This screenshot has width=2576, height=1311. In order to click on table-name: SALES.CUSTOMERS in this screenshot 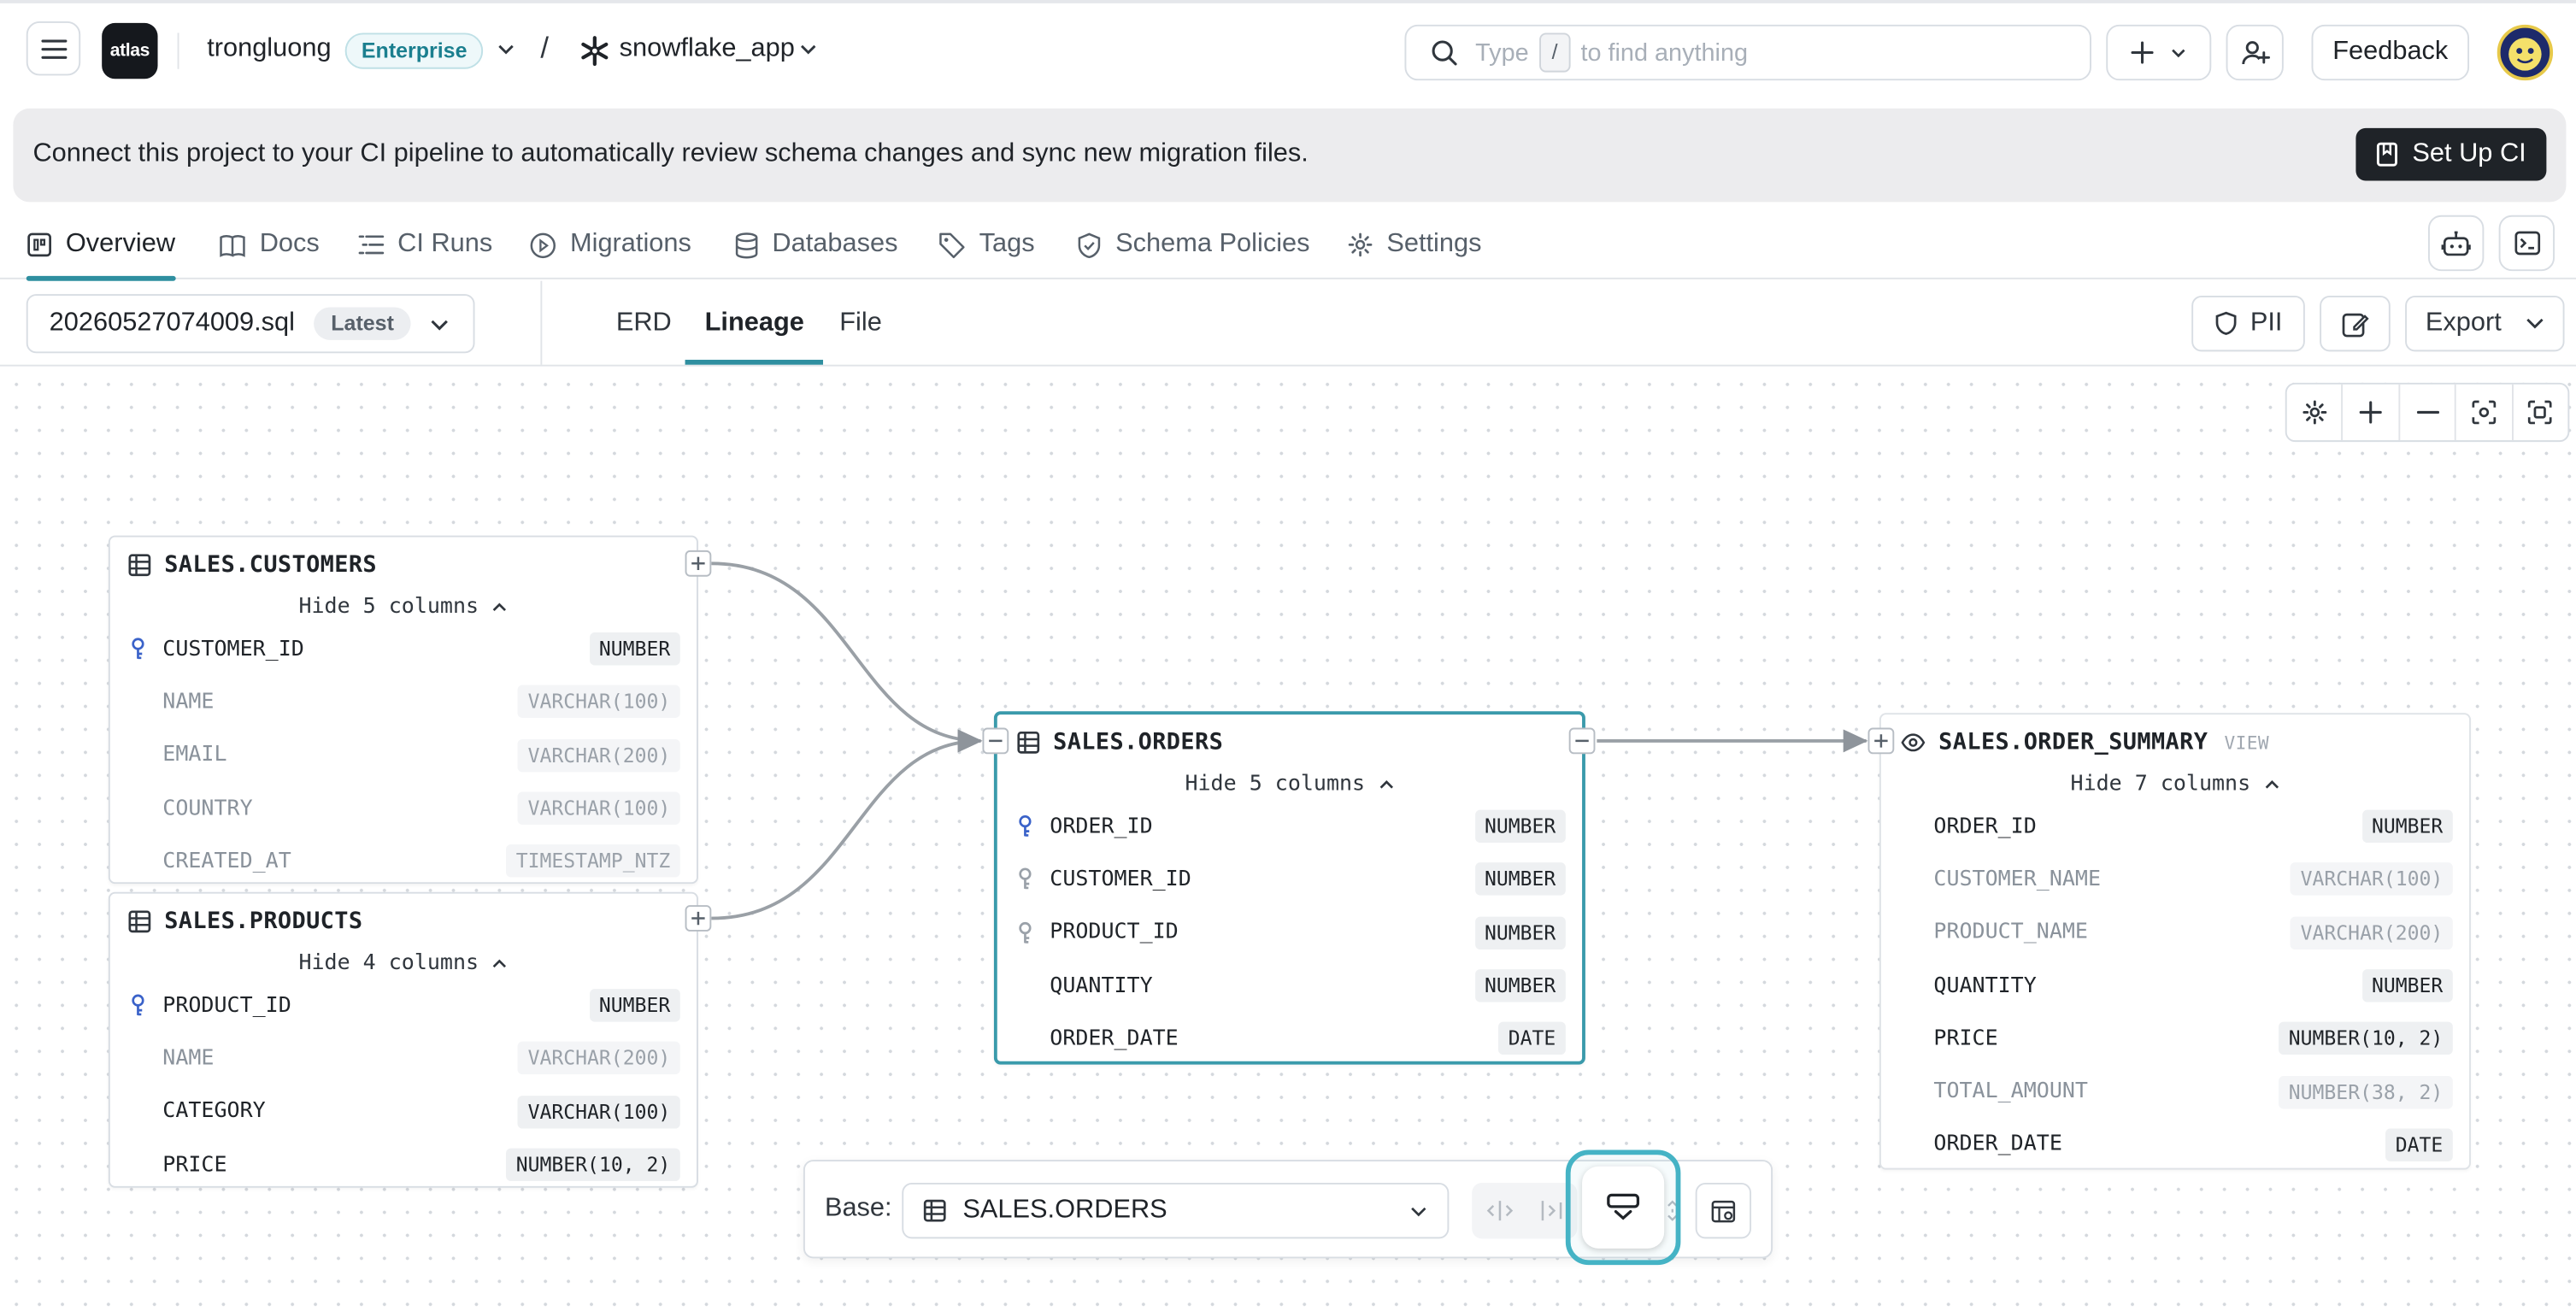, I will do `click(271, 565)`.